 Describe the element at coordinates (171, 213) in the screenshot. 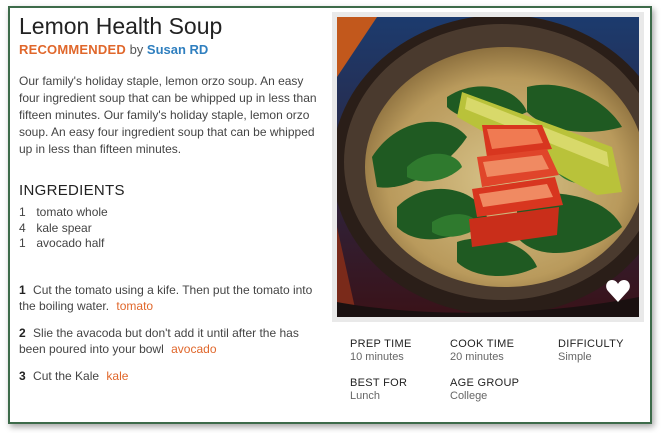

I see `ingredient-item: 1 tomato whole` at that location.